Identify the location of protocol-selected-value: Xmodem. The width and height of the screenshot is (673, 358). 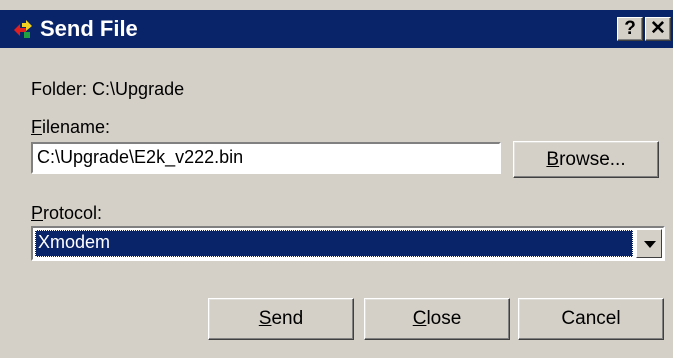
(334, 243).